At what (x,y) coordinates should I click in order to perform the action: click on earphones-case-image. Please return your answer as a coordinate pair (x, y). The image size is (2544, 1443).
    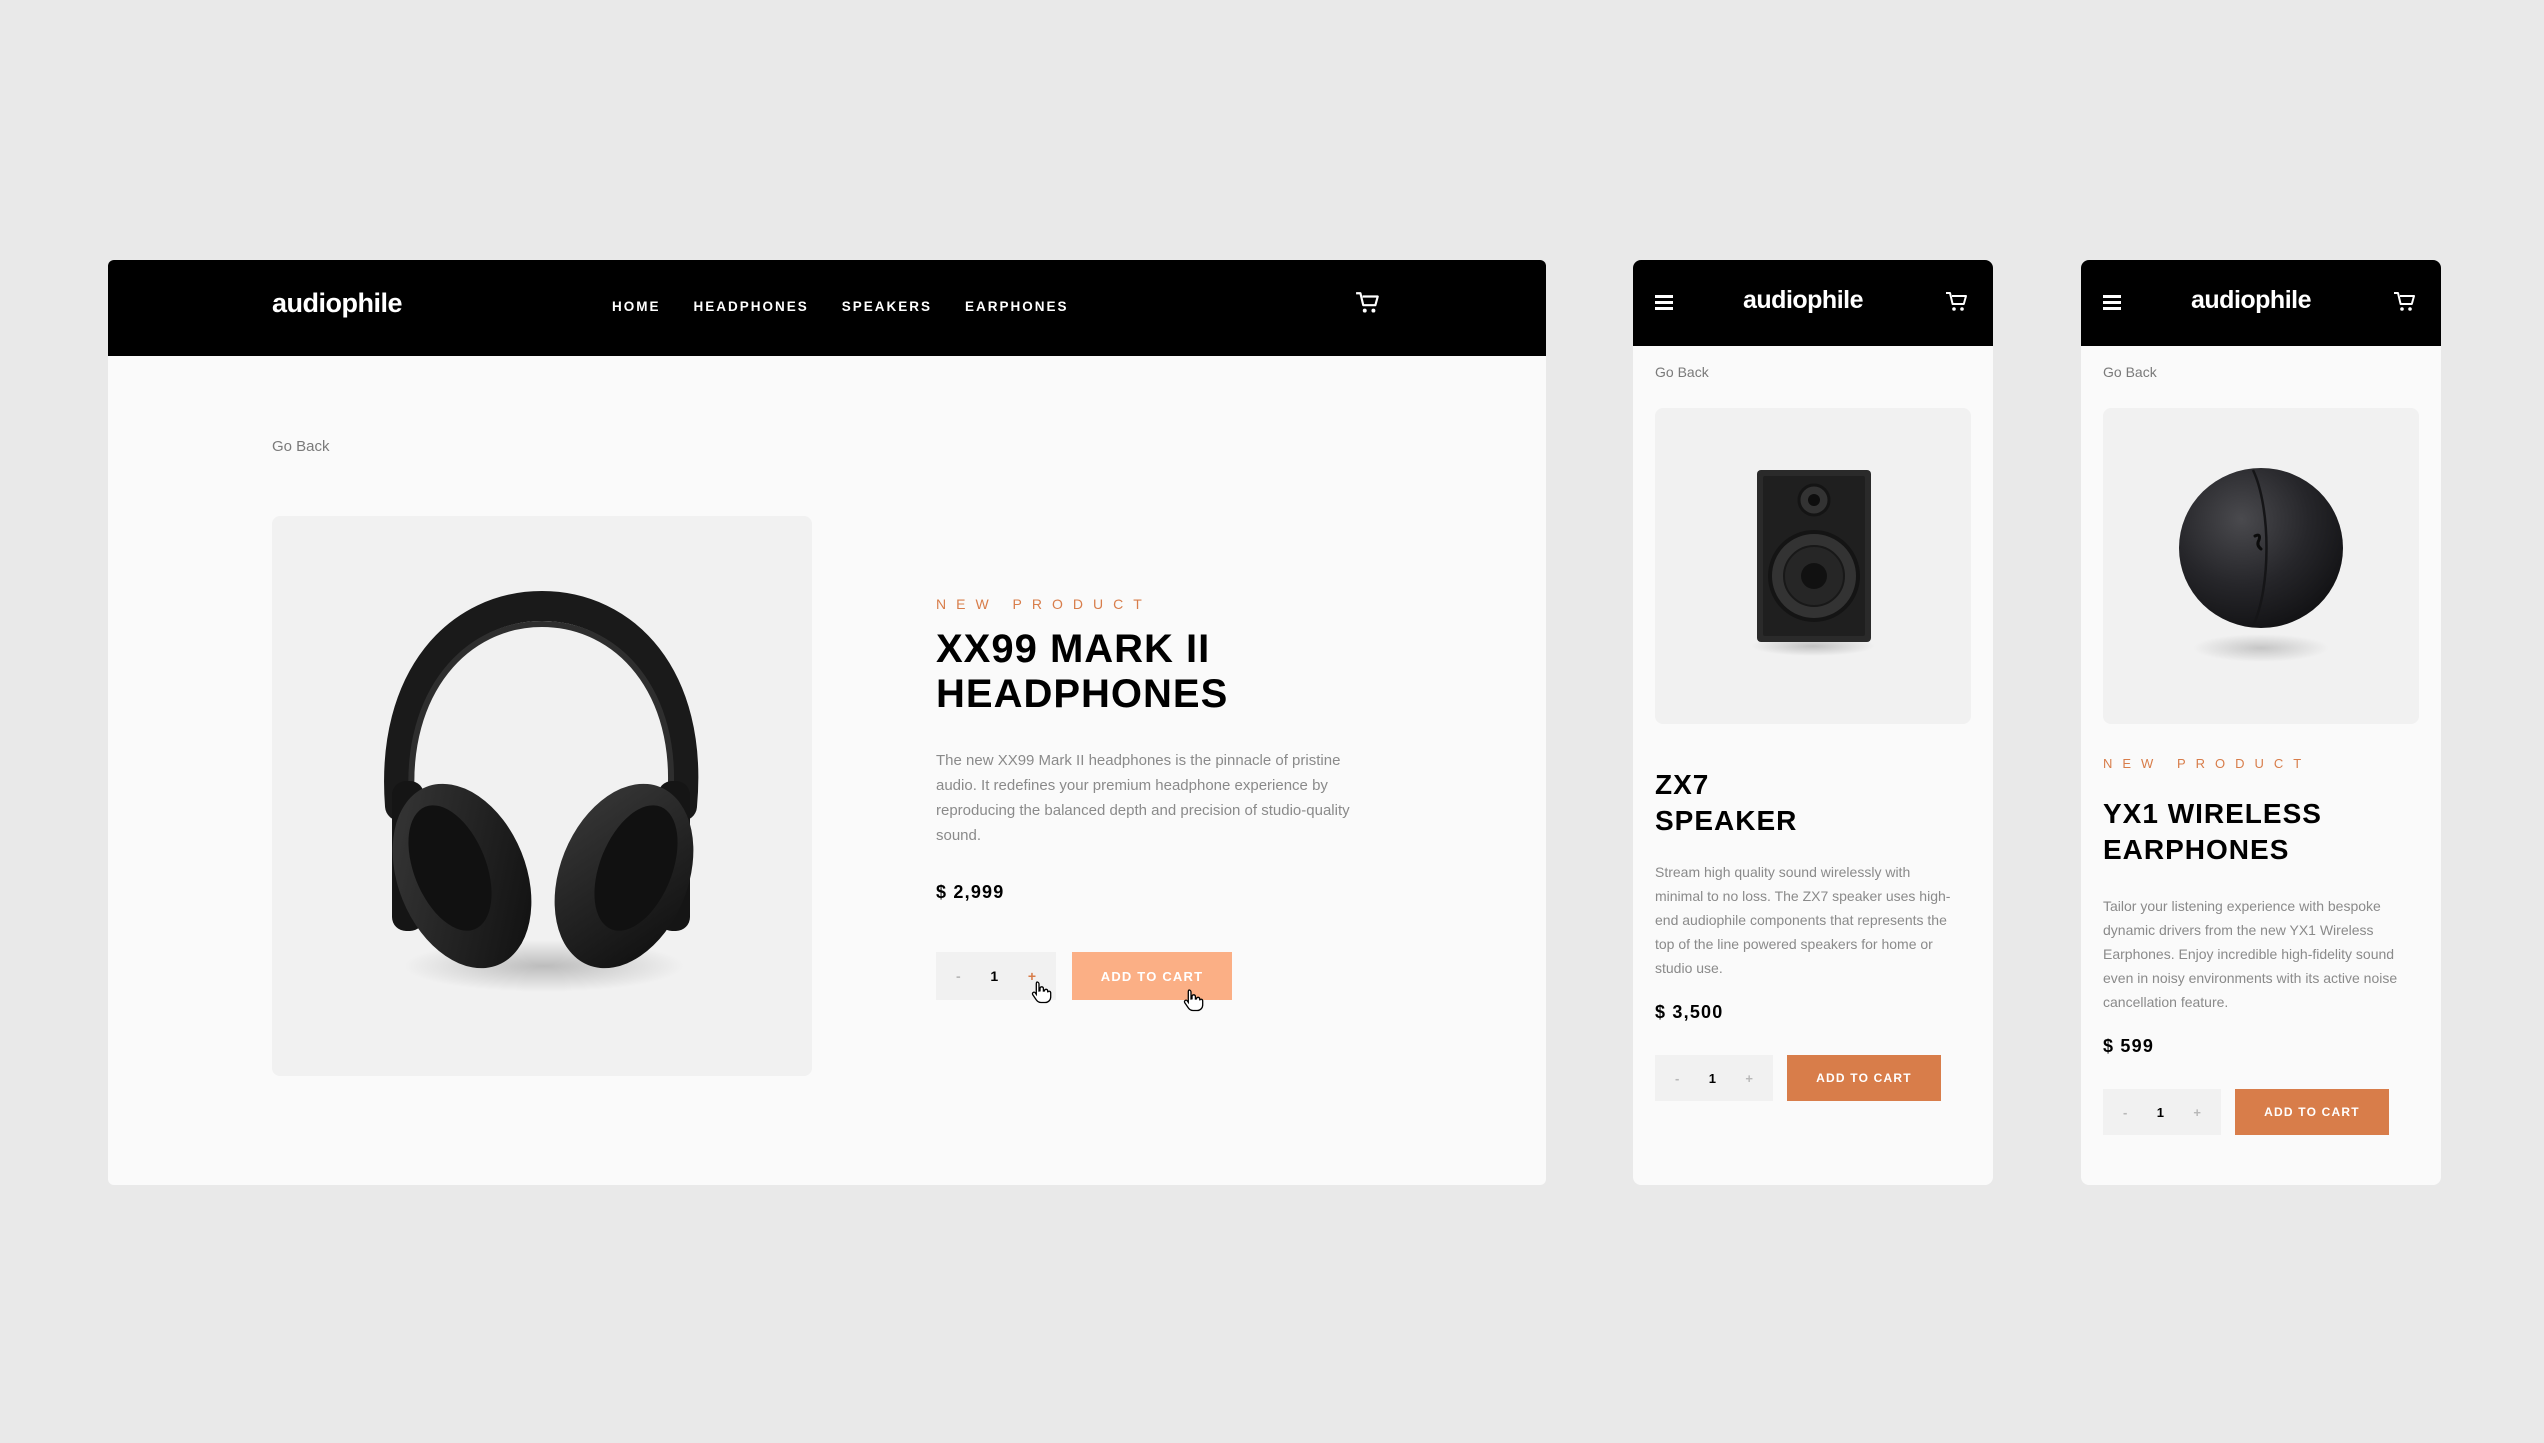
    Looking at the image, I should click on (2261, 565).